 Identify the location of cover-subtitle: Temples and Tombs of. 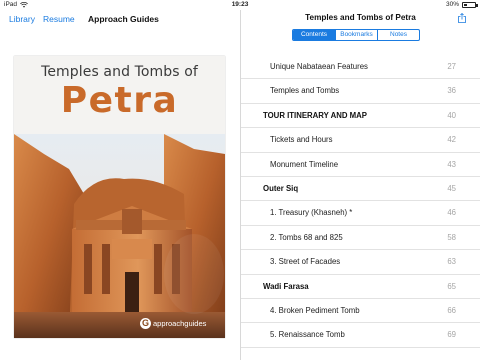
(119, 72).